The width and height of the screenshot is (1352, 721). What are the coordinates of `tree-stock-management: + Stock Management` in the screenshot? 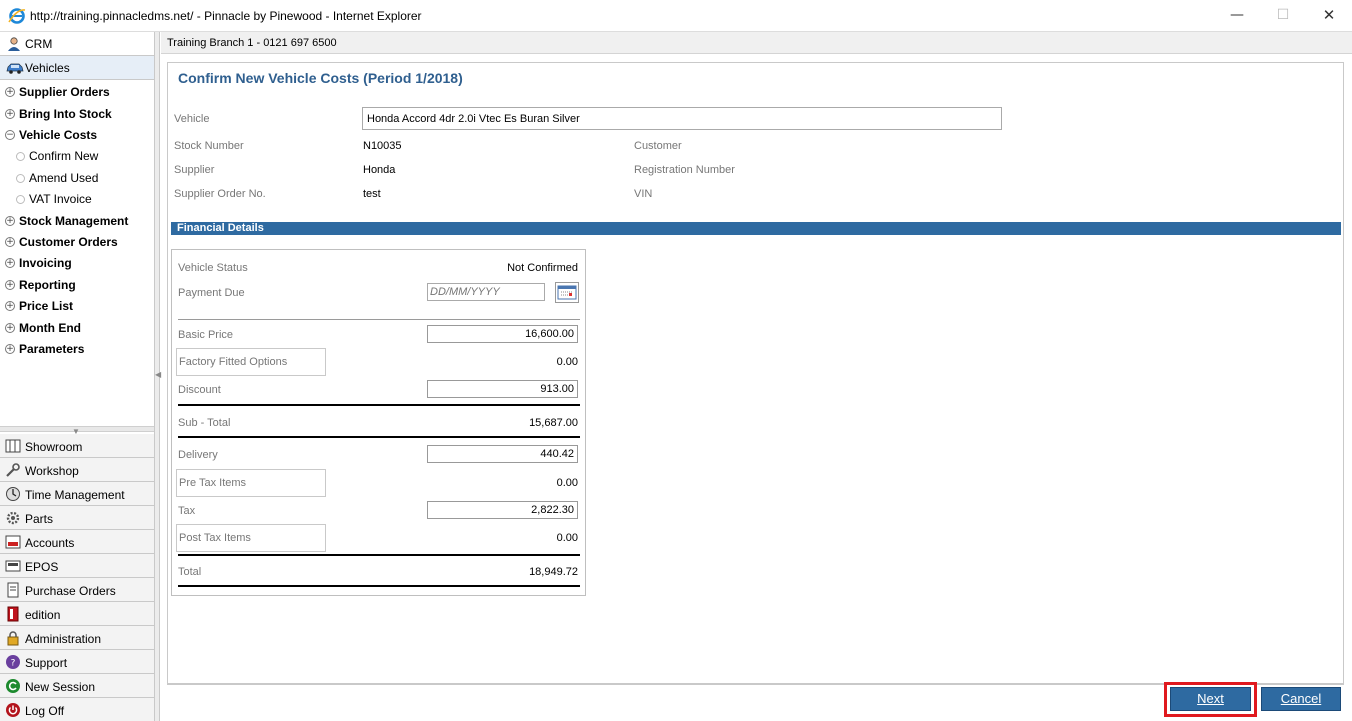 It's located at (77, 221).